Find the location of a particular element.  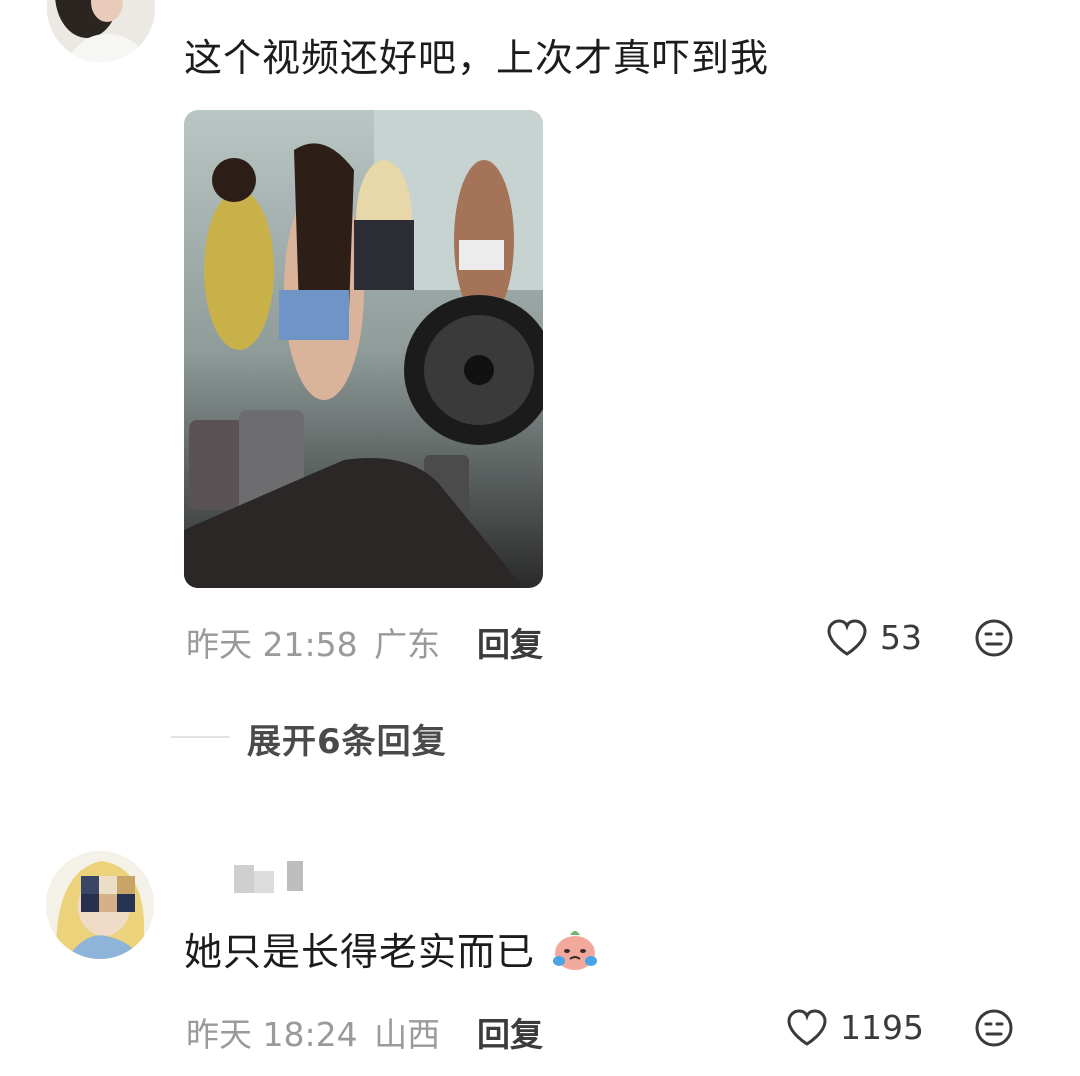

blurred-username is located at coordinates (269, 879).